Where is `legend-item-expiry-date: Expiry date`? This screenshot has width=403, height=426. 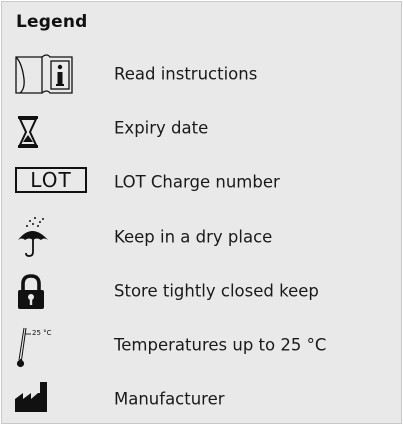
legend-item-expiry-date: Expiry date is located at coordinates (201, 128).